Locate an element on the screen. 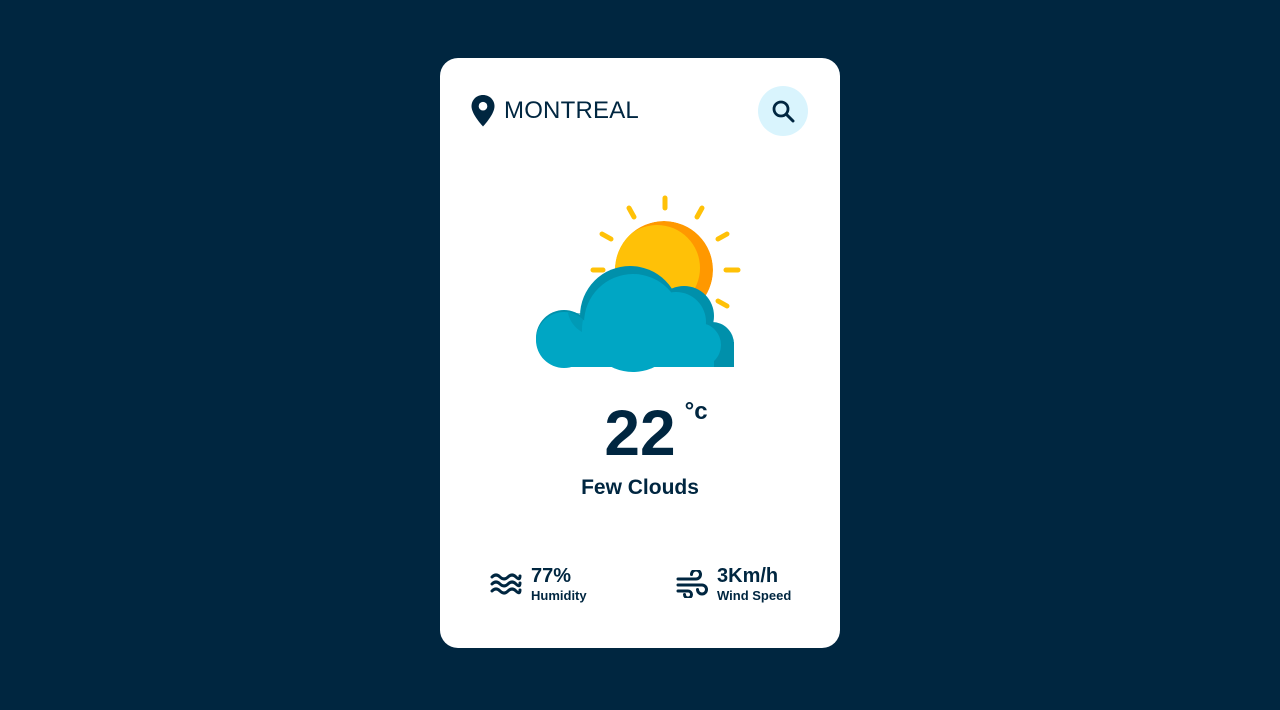 The width and height of the screenshot is (1280, 710). temperature-unit: °c is located at coordinates (696, 411).